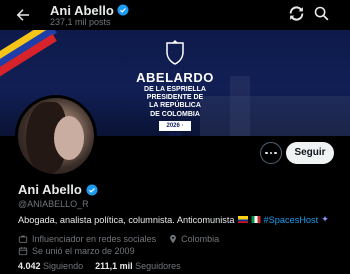 This screenshot has height=274, width=350. What do you see at coordinates (296, 13) in the screenshot?
I see `refresh-icon` at bounding box center [296, 13].